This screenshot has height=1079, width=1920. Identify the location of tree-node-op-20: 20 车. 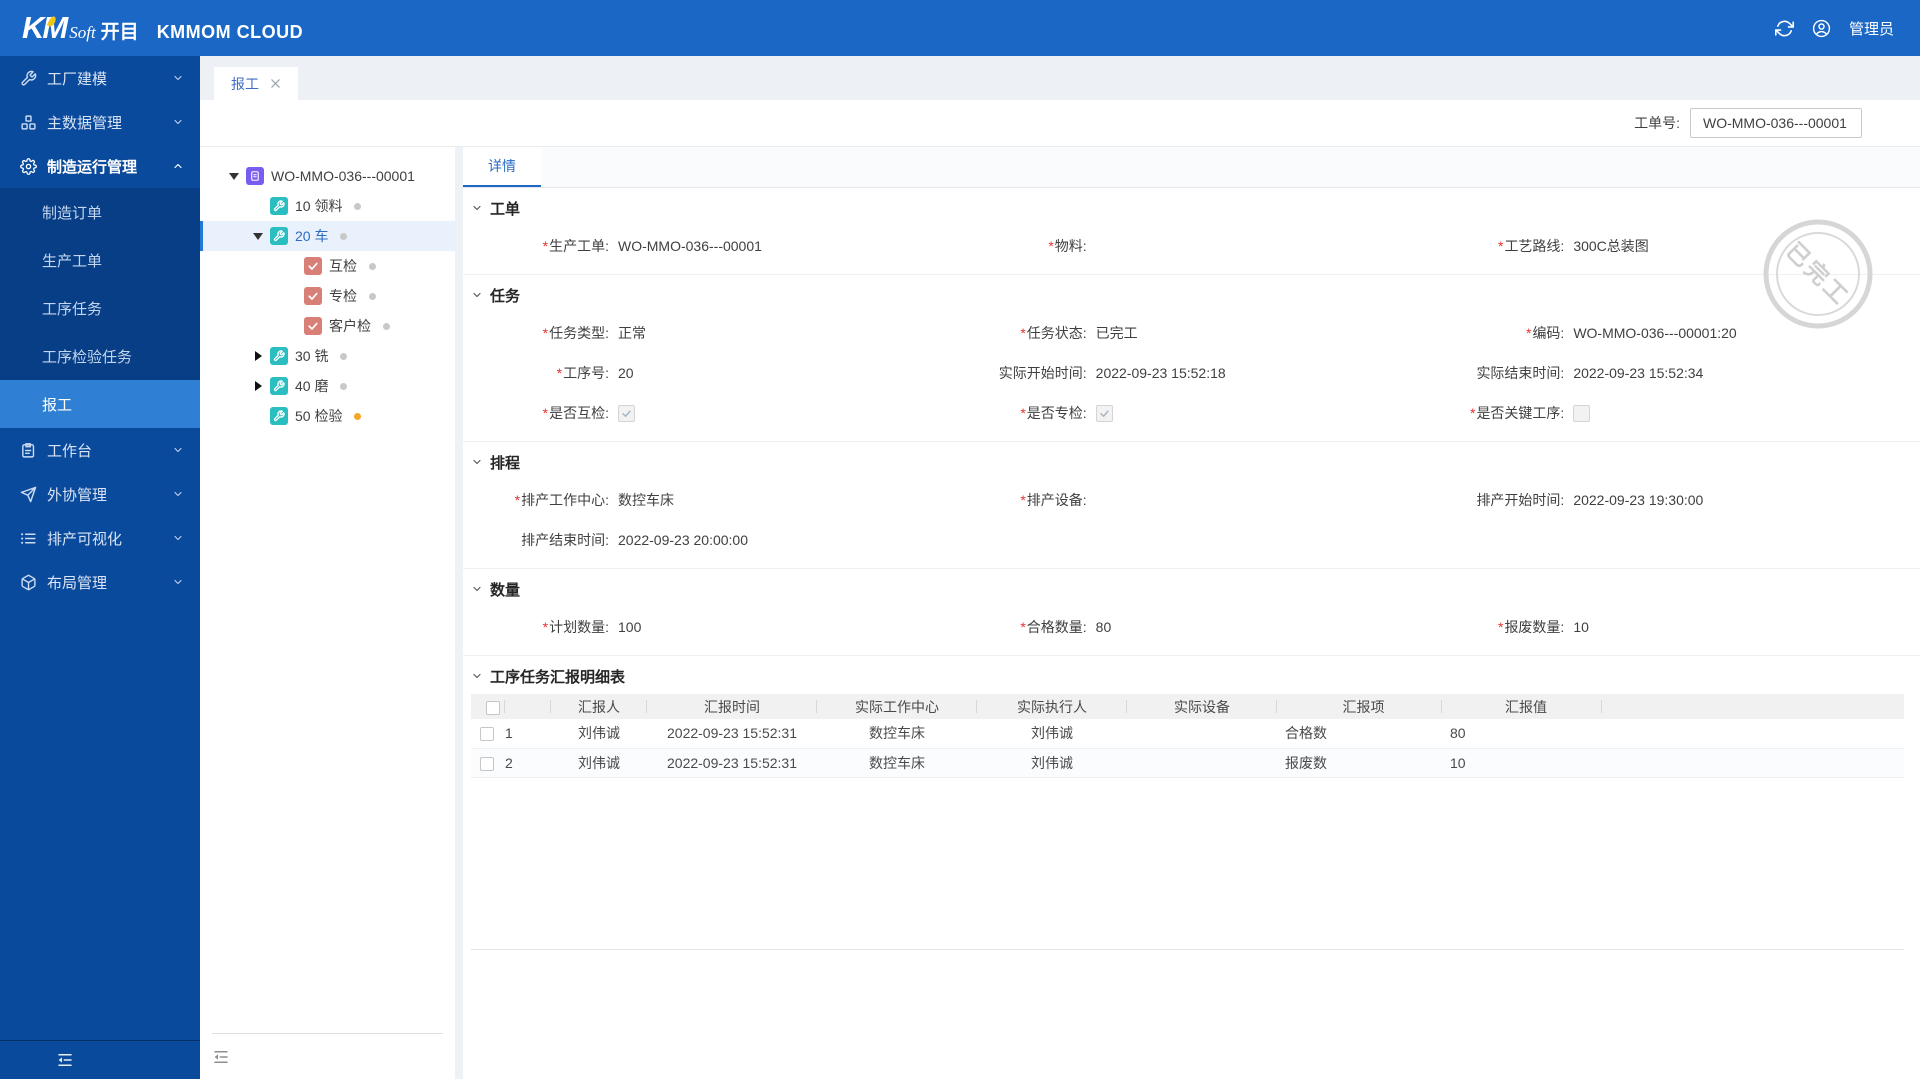
(327, 236).